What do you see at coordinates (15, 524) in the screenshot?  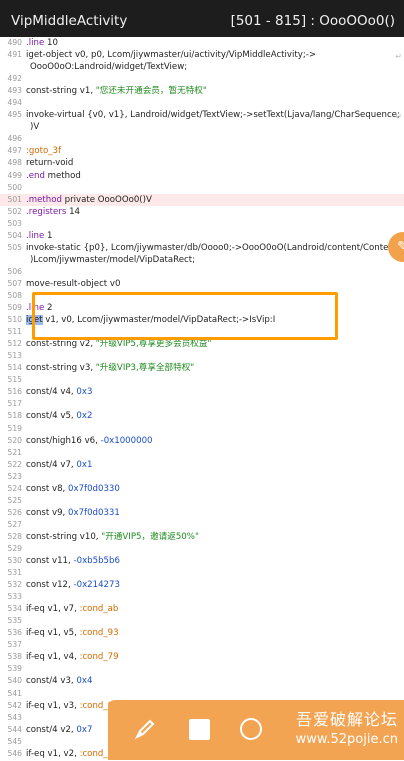 I see `line-number: 527` at bounding box center [15, 524].